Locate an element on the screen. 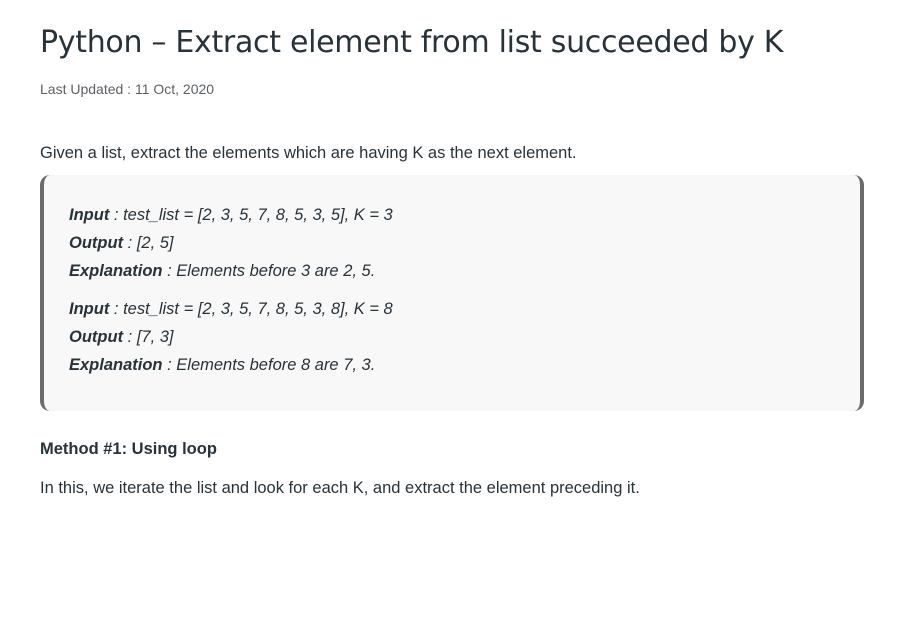 Image resolution: width=916 pixels, height=634 pixels. explanation-value: : Elements before 8 are 7, 3. is located at coordinates (269, 365).